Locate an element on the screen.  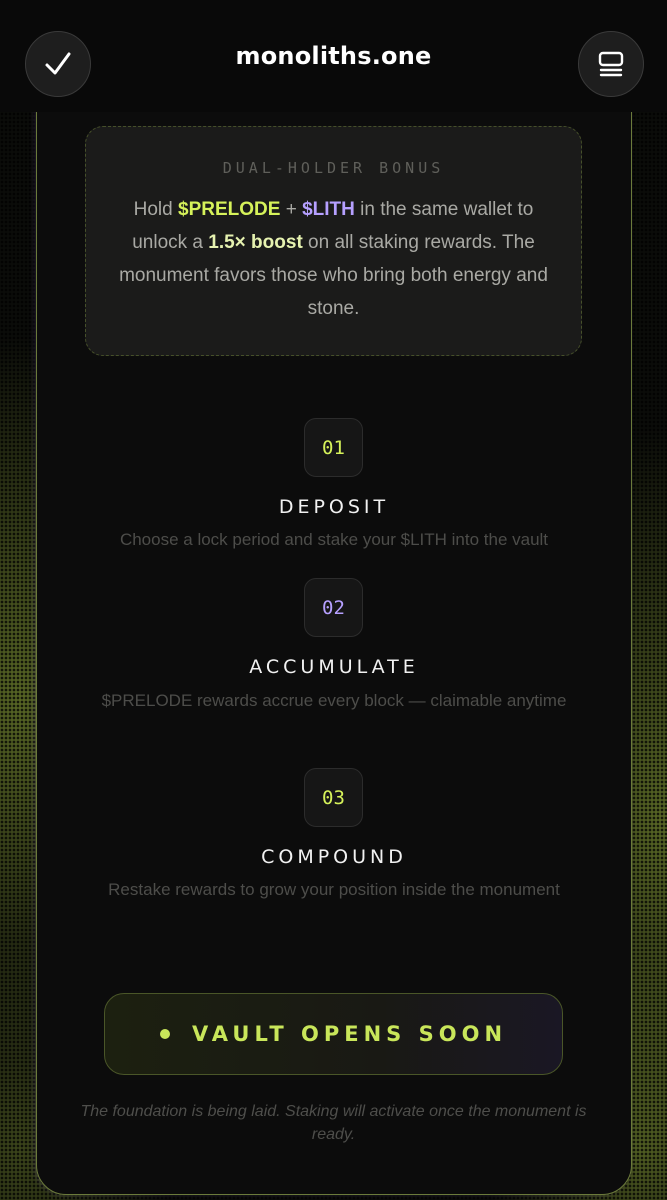
bonus-text-1: Hold is located at coordinates (155, 209).